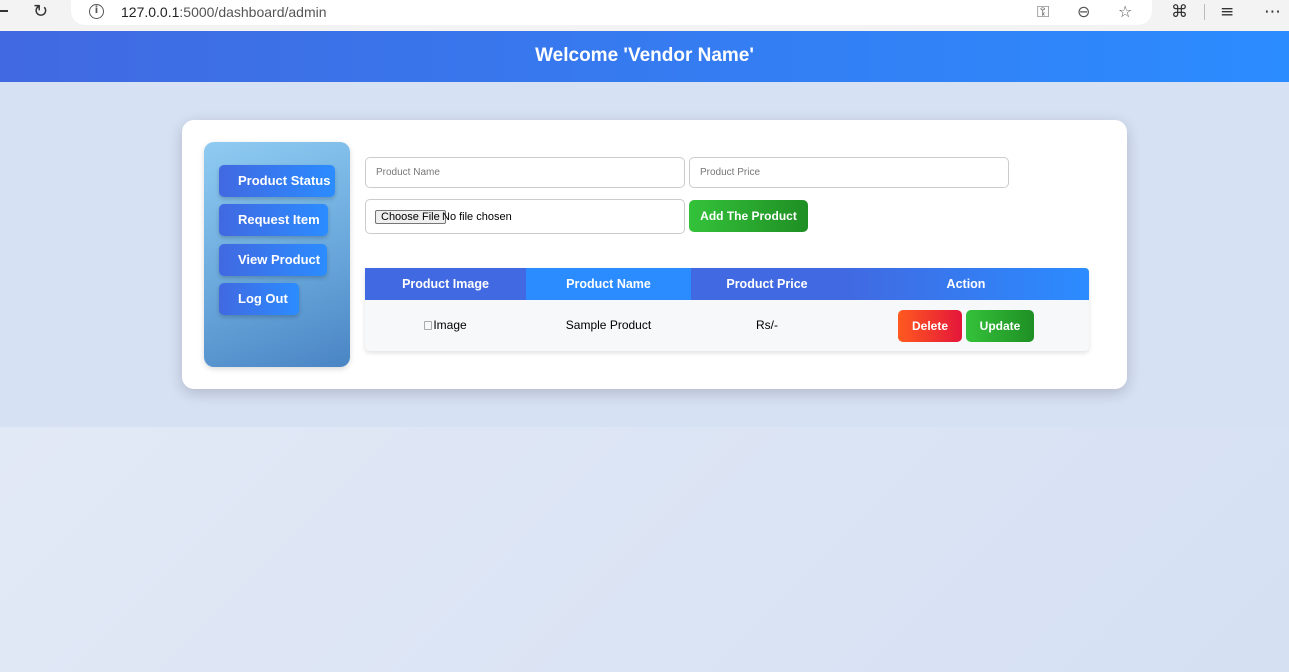  Describe the element at coordinates (150, 12) in the screenshot. I see `url-host: 127.0.0.1` at that location.